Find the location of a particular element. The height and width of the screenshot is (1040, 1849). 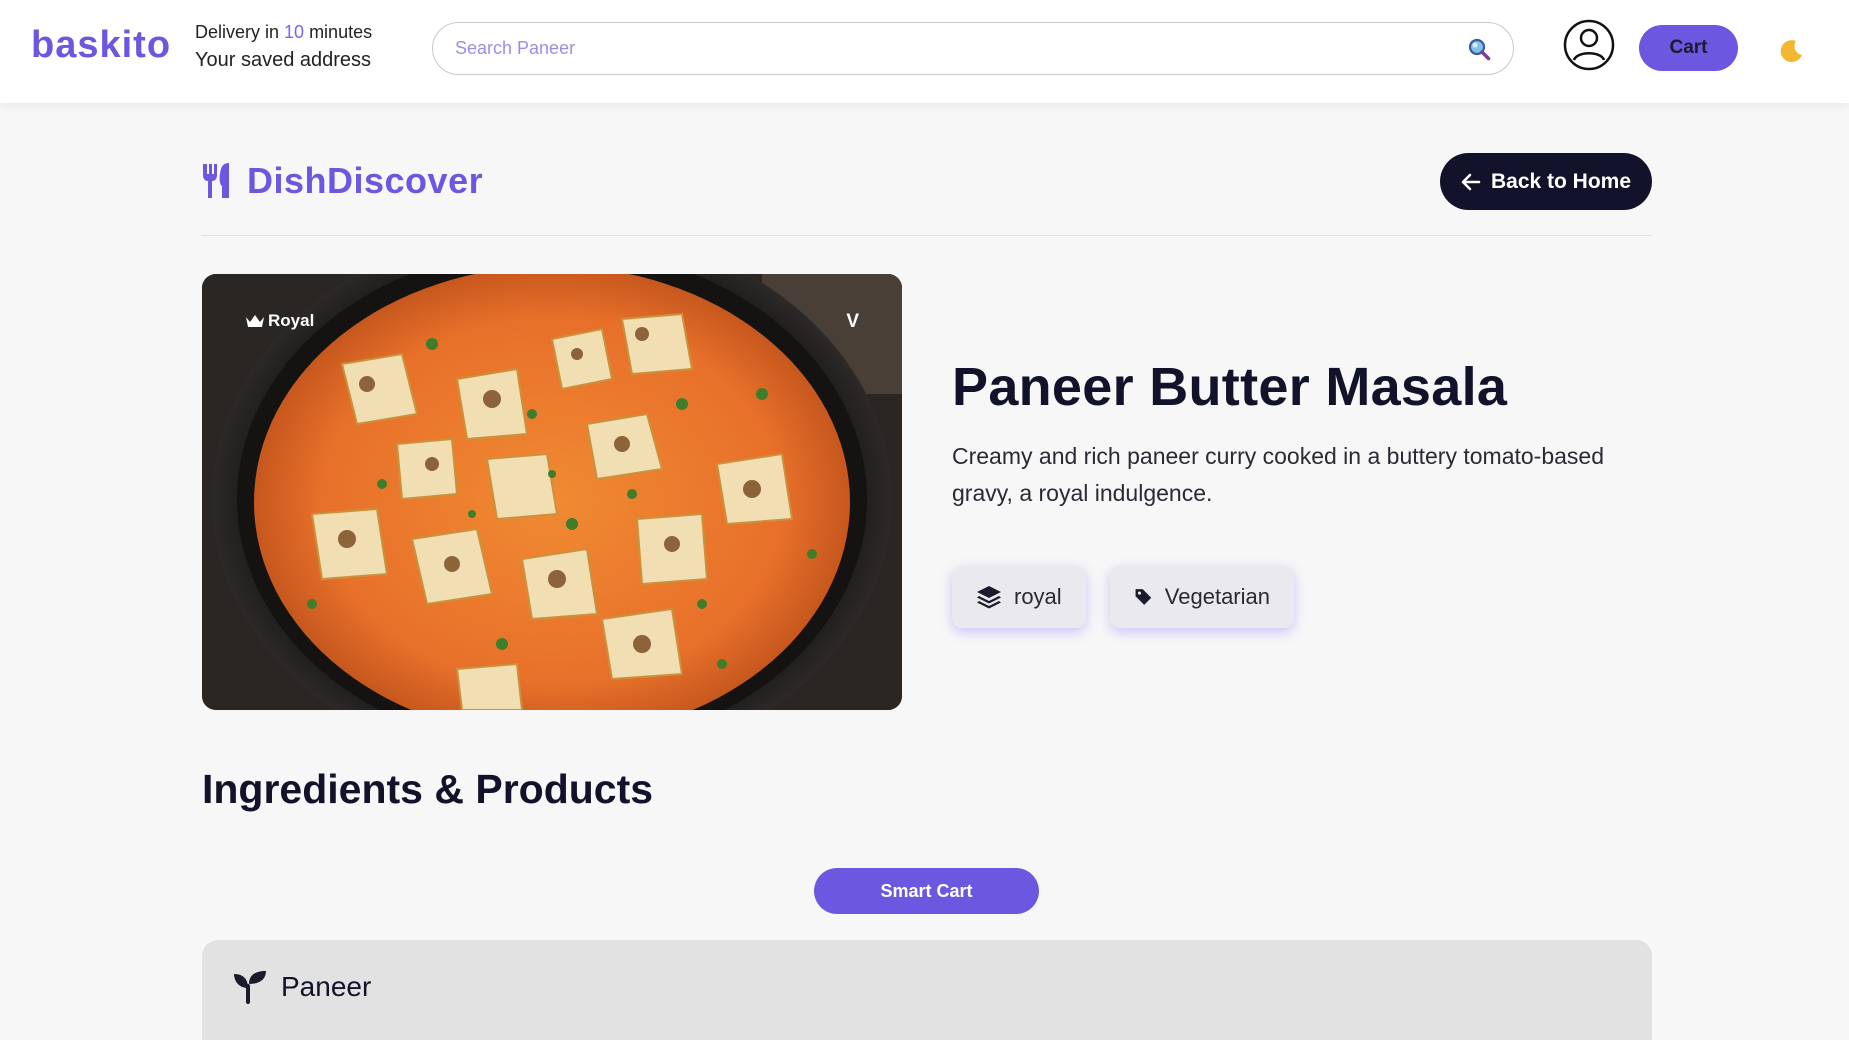

layers-icon is located at coordinates (989, 597).